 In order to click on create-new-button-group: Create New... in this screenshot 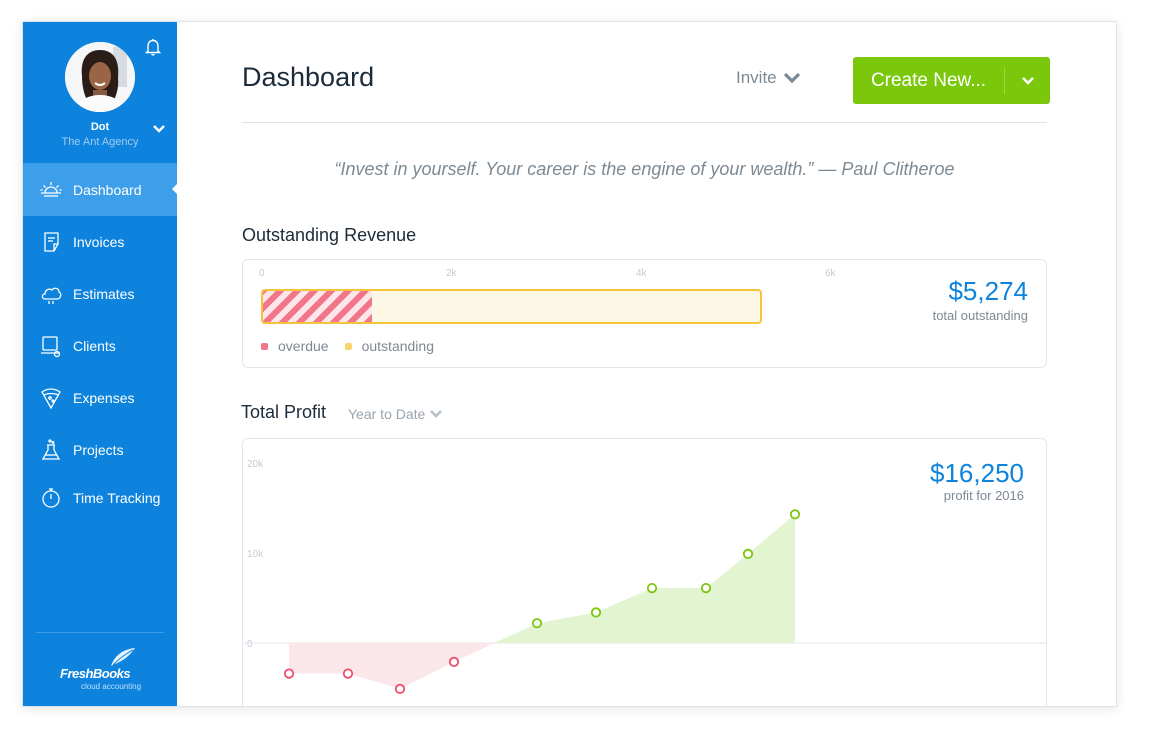, I will do `click(951, 80)`.